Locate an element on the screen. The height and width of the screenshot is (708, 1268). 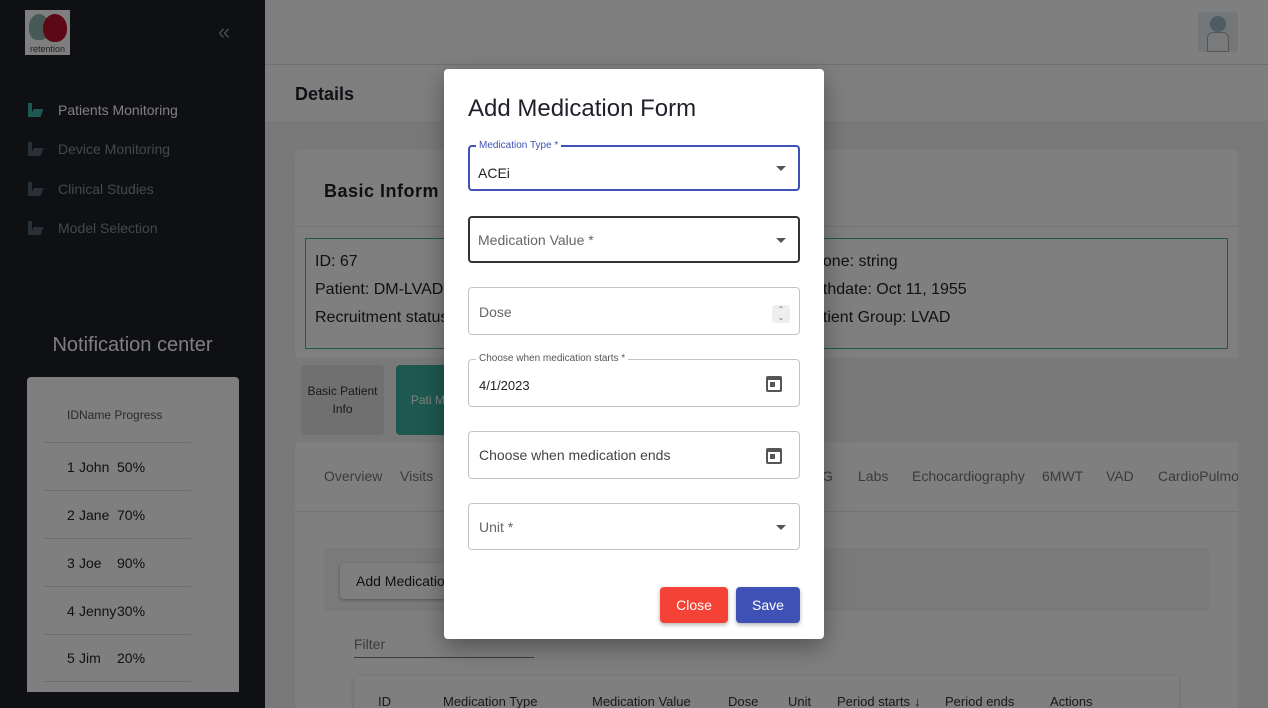
medication-type-value: ACEi is located at coordinates (494, 173).